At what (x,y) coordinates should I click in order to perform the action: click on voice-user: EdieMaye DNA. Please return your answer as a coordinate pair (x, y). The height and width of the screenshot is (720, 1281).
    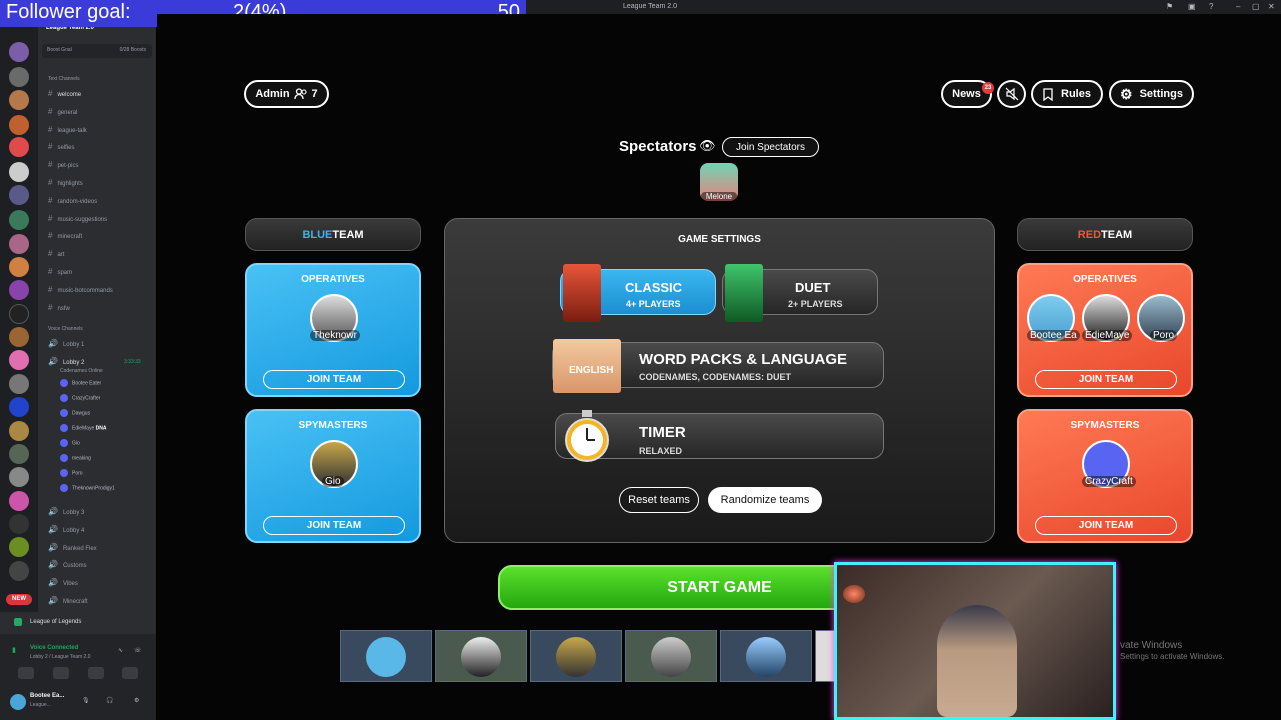
    Looking at the image, I should click on (83, 428).